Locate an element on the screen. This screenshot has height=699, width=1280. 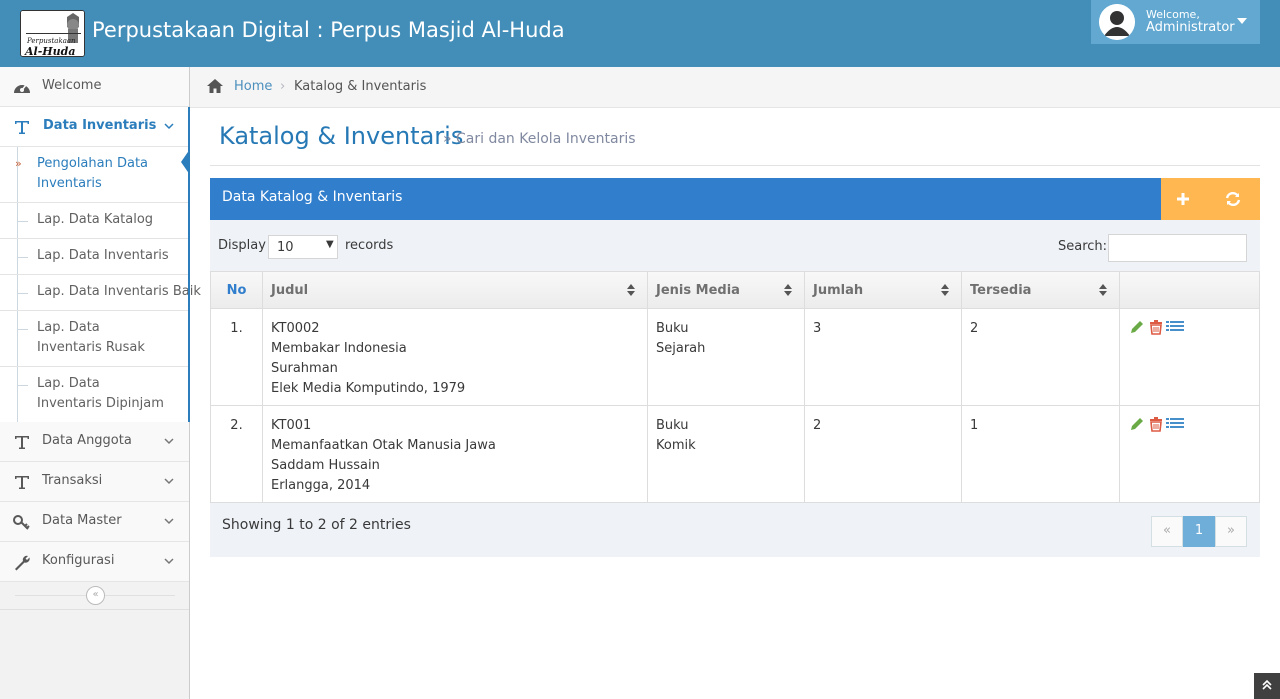
item-author: Saddam Hussain is located at coordinates (325, 465).